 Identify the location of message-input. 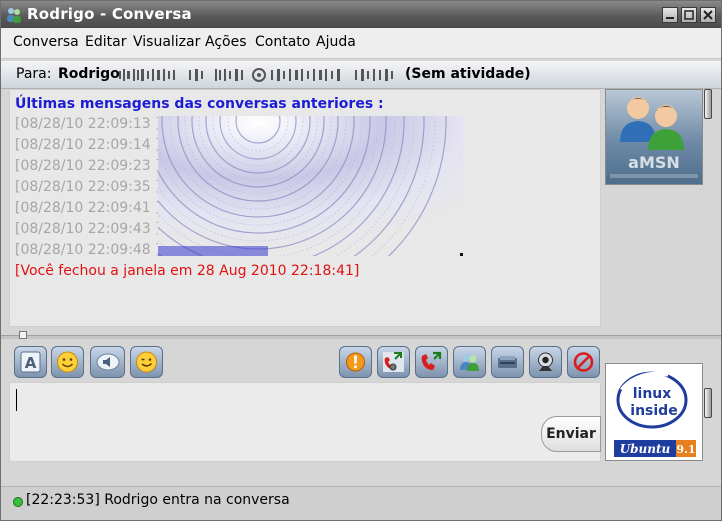
(305, 422).